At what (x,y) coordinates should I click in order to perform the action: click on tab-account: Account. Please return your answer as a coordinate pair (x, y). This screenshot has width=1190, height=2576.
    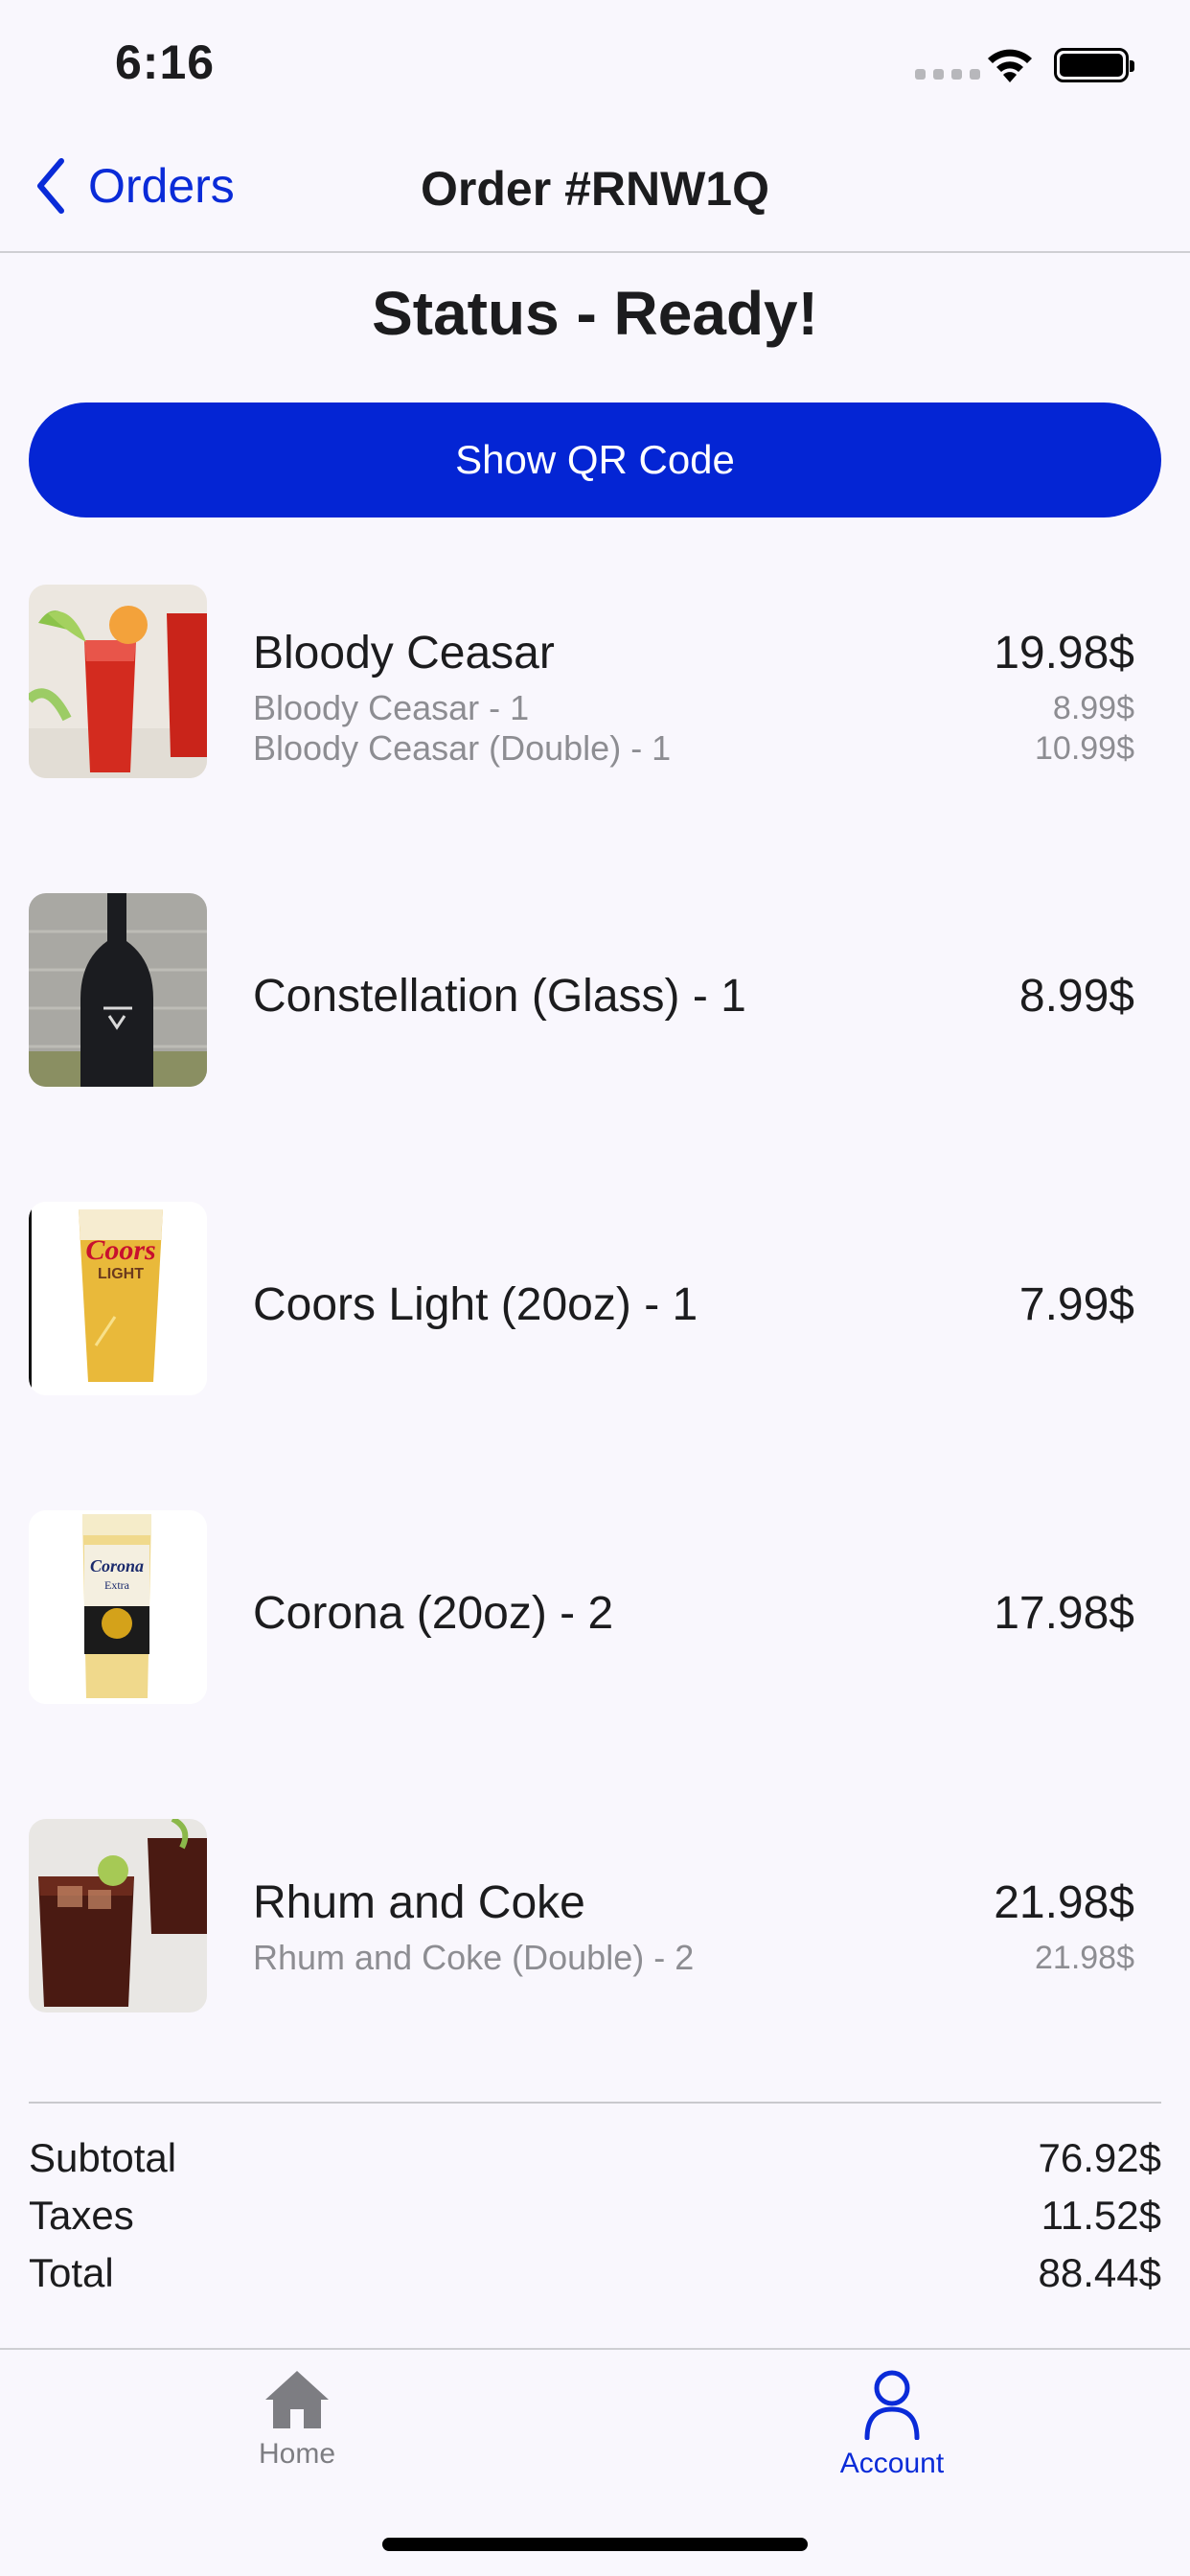
    Looking at the image, I should click on (892, 2424).